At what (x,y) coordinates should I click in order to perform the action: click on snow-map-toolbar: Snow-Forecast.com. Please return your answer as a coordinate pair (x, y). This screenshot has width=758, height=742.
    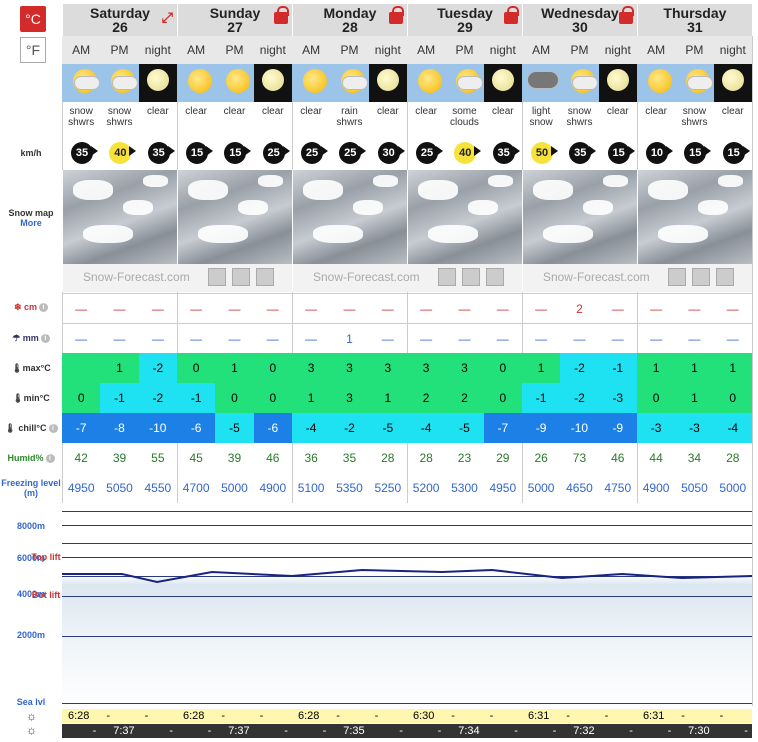
    Looking at the image, I should click on (406, 278).